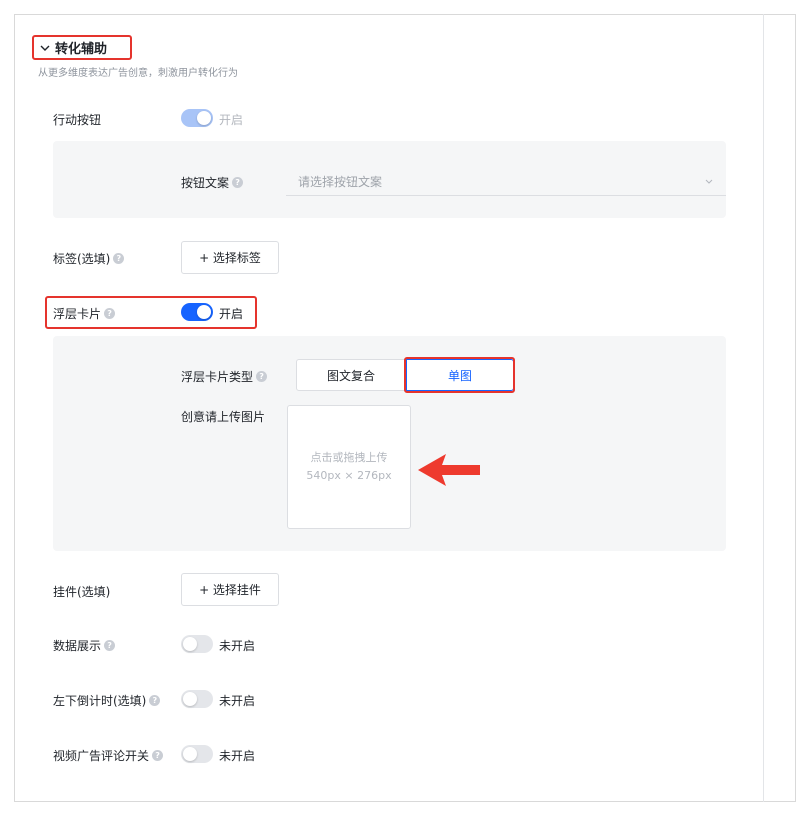 The width and height of the screenshot is (810, 821). Describe the element at coordinates (197, 118) in the screenshot. I see `action-button-switch` at that location.